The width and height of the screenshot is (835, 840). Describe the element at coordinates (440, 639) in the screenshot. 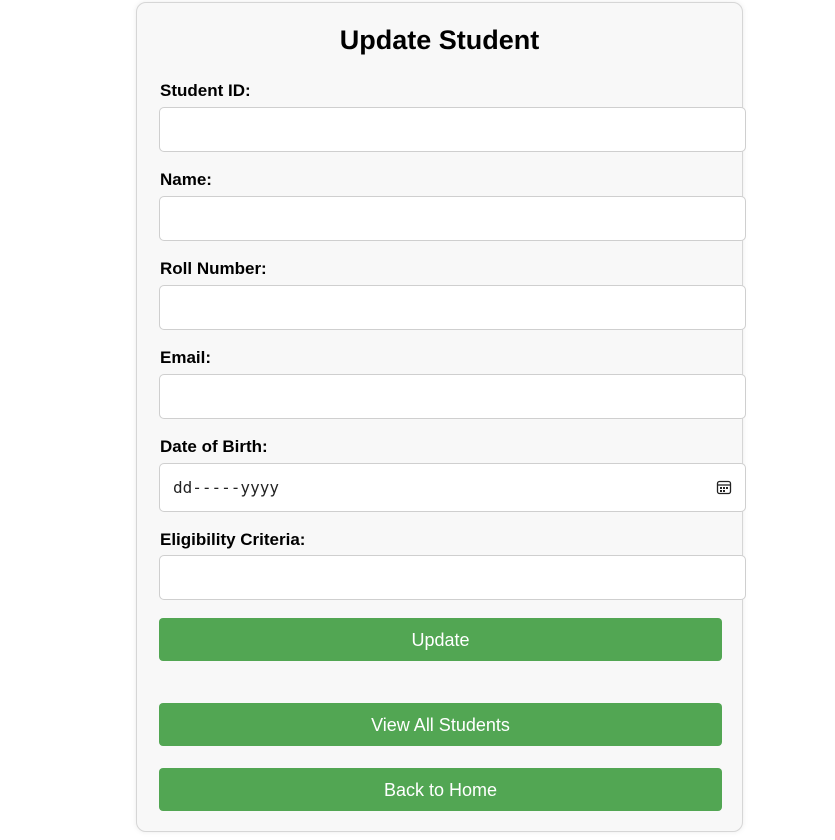

I see `update-button: Update` at that location.